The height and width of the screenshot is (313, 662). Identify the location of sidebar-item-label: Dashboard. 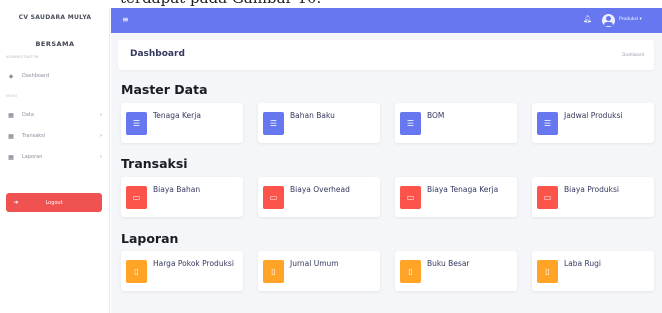
(36, 76).